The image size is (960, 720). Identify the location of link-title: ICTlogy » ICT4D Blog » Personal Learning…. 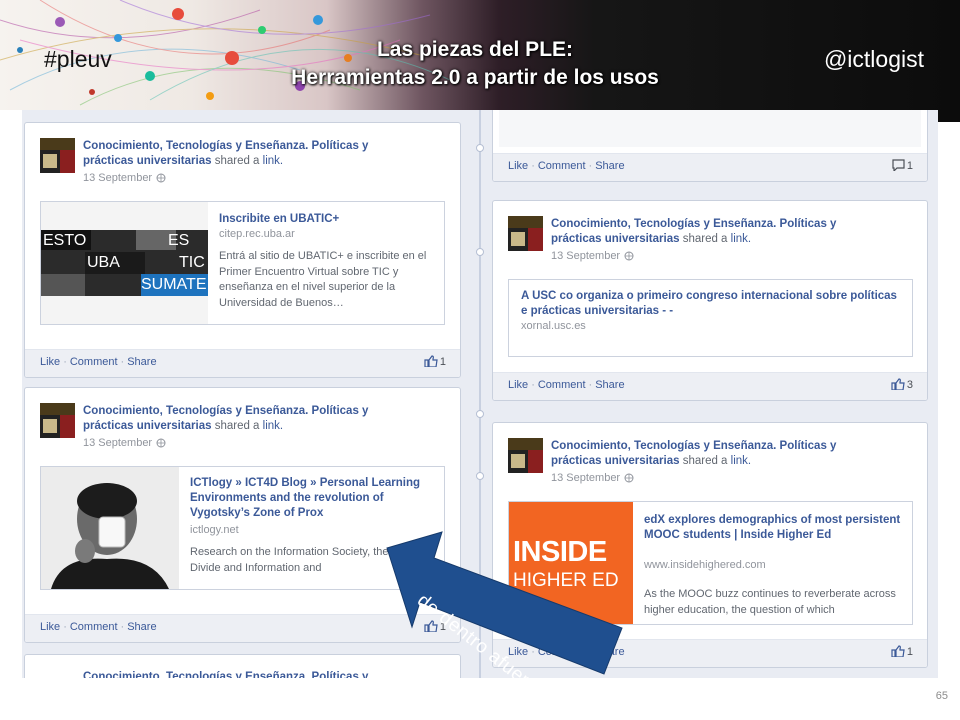
(312, 498).